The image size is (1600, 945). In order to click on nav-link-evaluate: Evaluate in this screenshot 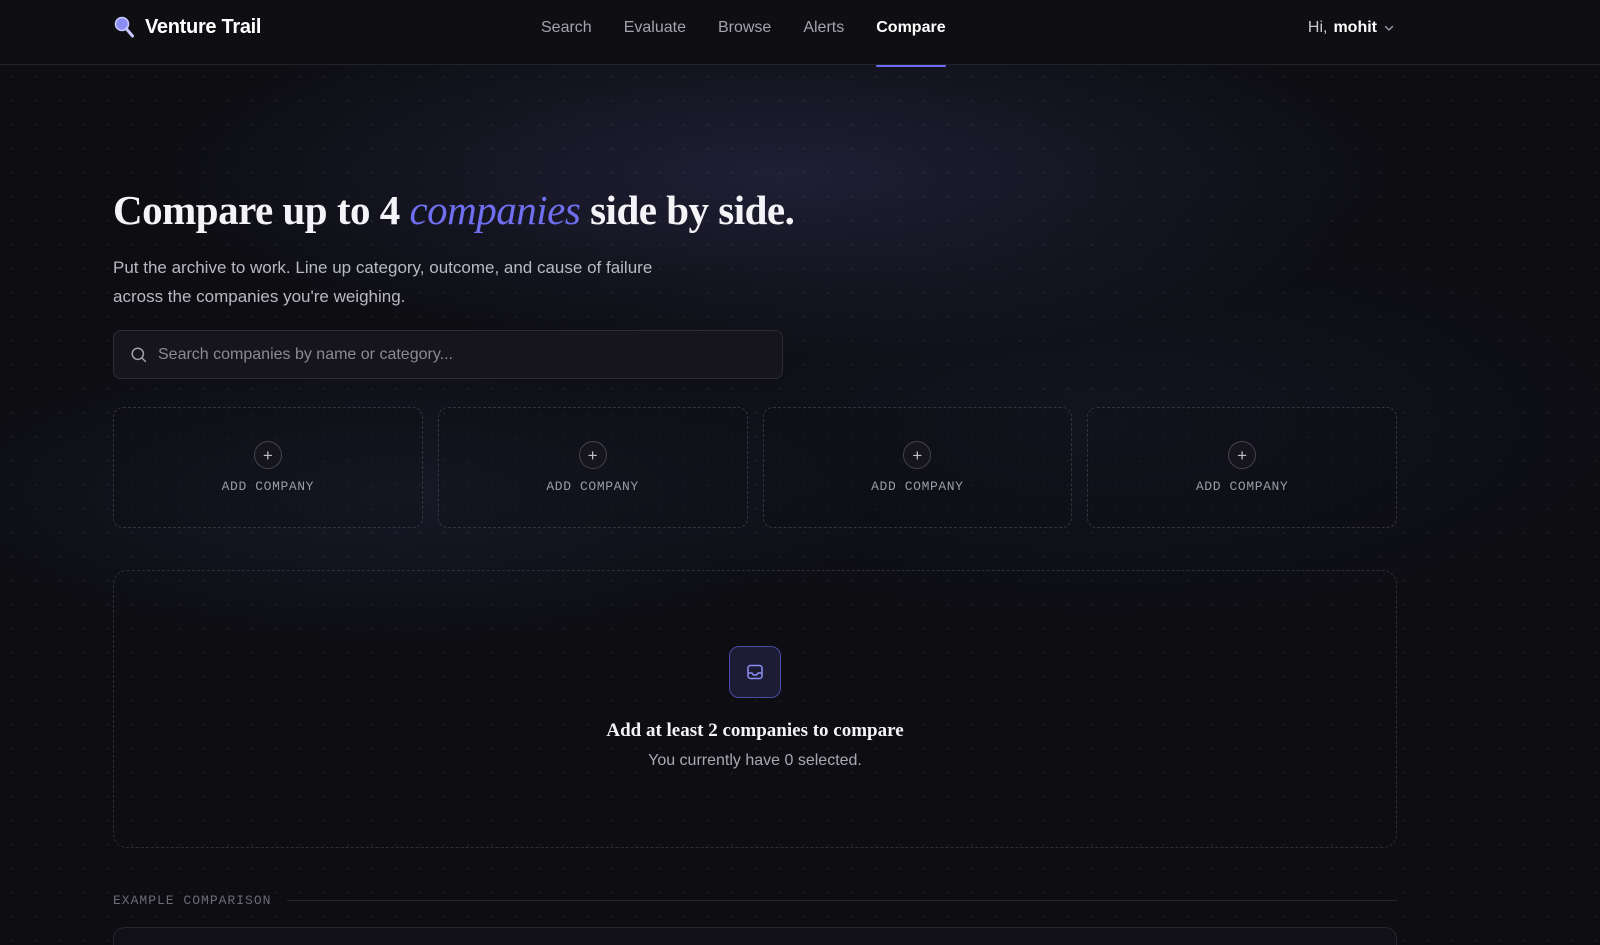, I will do `click(655, 32)`.